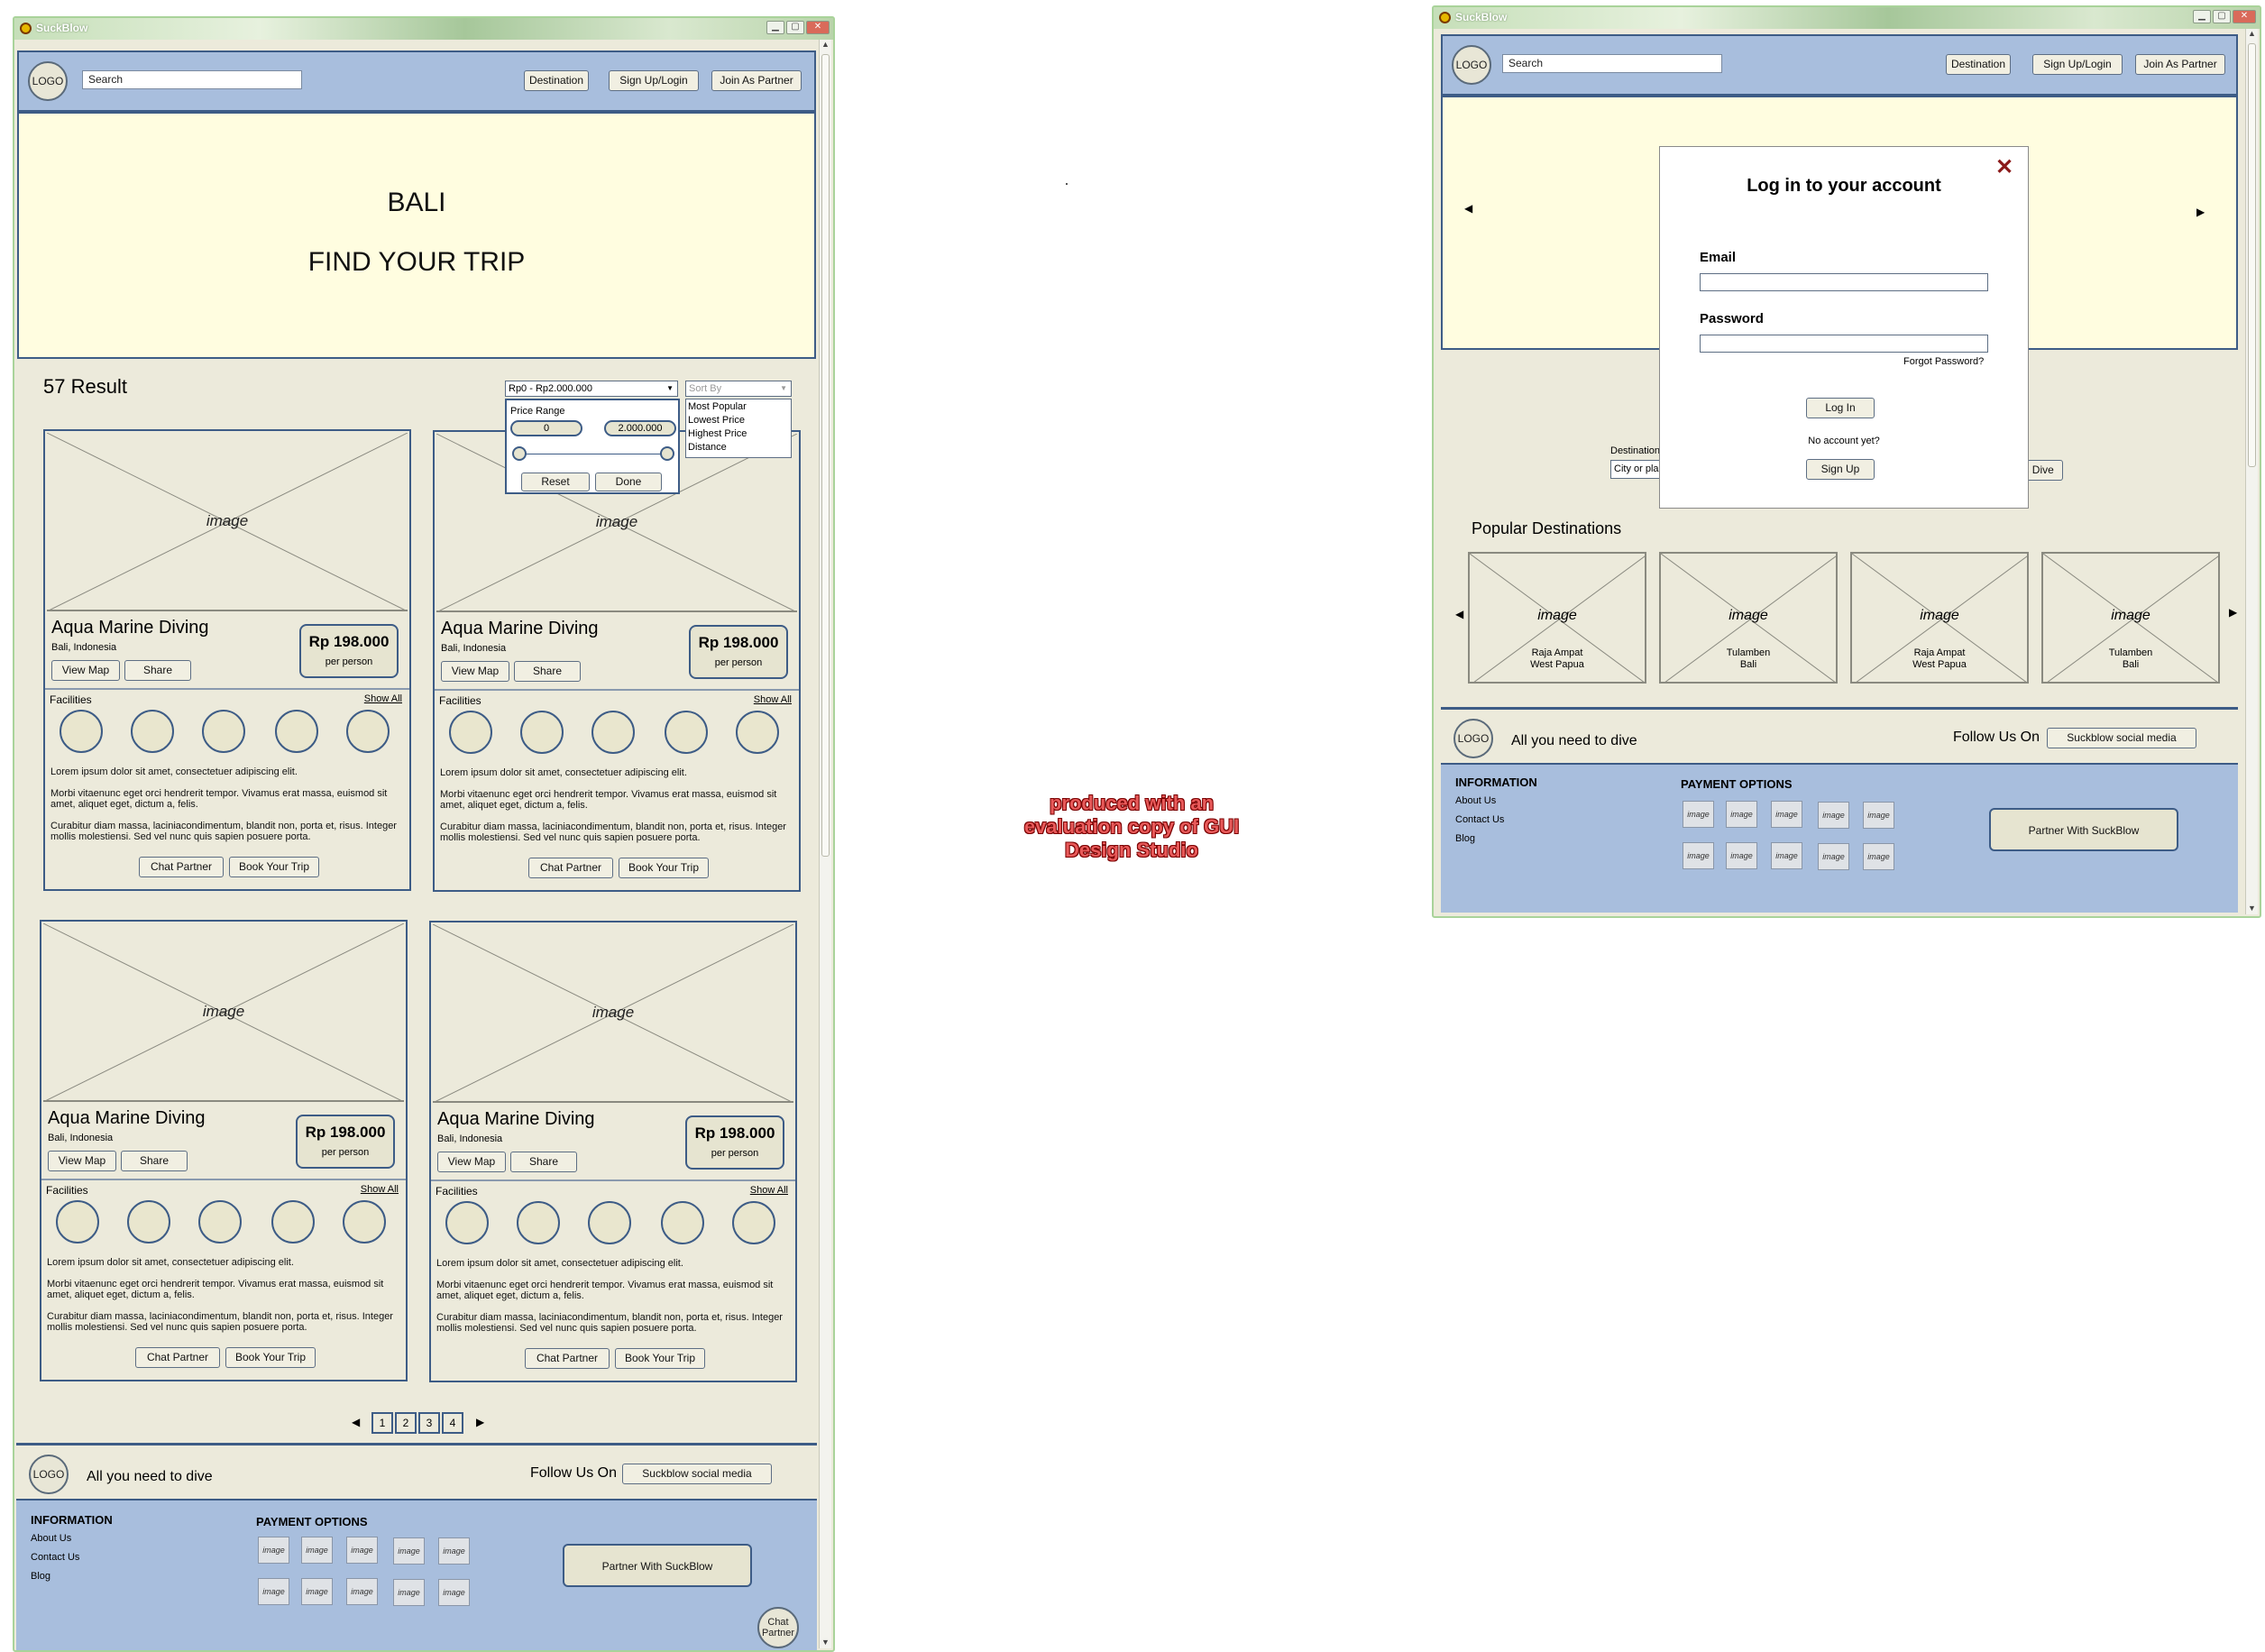  I want to click on destination-input-placeholder: City or pla, so click(1636, 468).